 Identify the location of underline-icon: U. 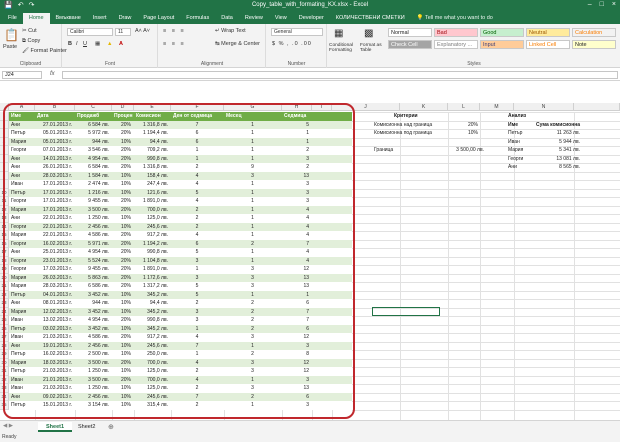
(85, 44).